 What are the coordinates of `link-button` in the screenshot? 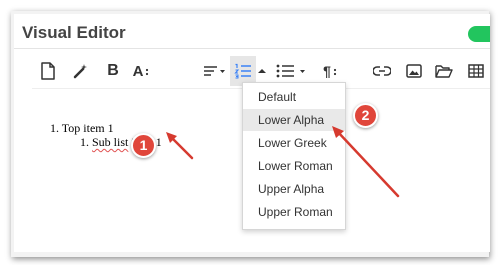 It's located at (382, 71).